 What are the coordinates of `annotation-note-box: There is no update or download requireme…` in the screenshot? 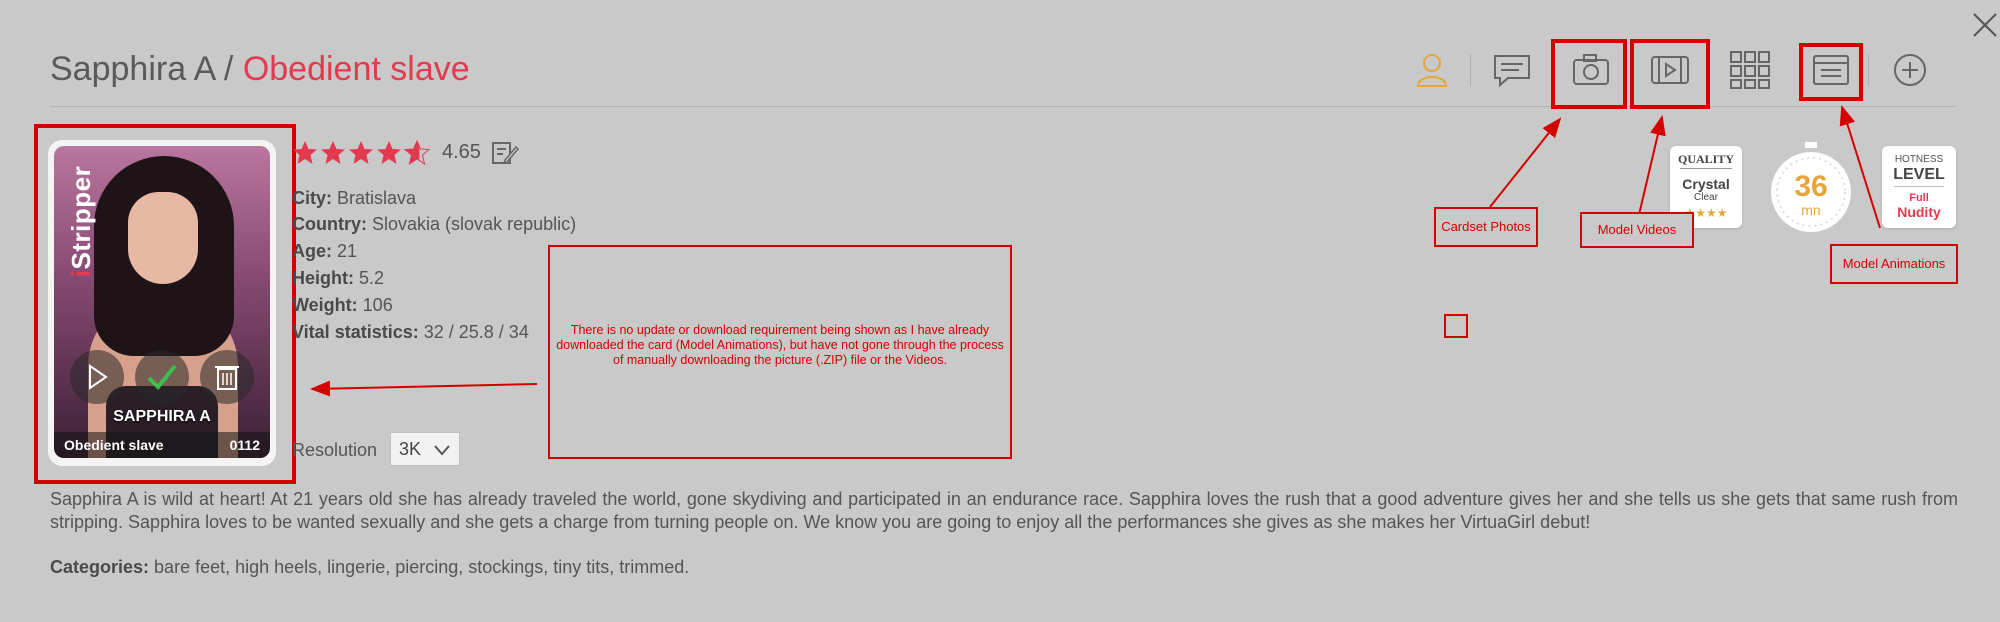 It's located at (780, 352).